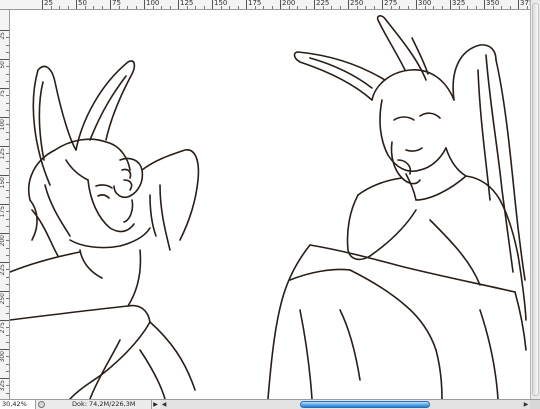 This screenshot has width=540, height=409. Describe the element at coordinates (535, 404) in the screenshot. I see `resize-corner` at that location.